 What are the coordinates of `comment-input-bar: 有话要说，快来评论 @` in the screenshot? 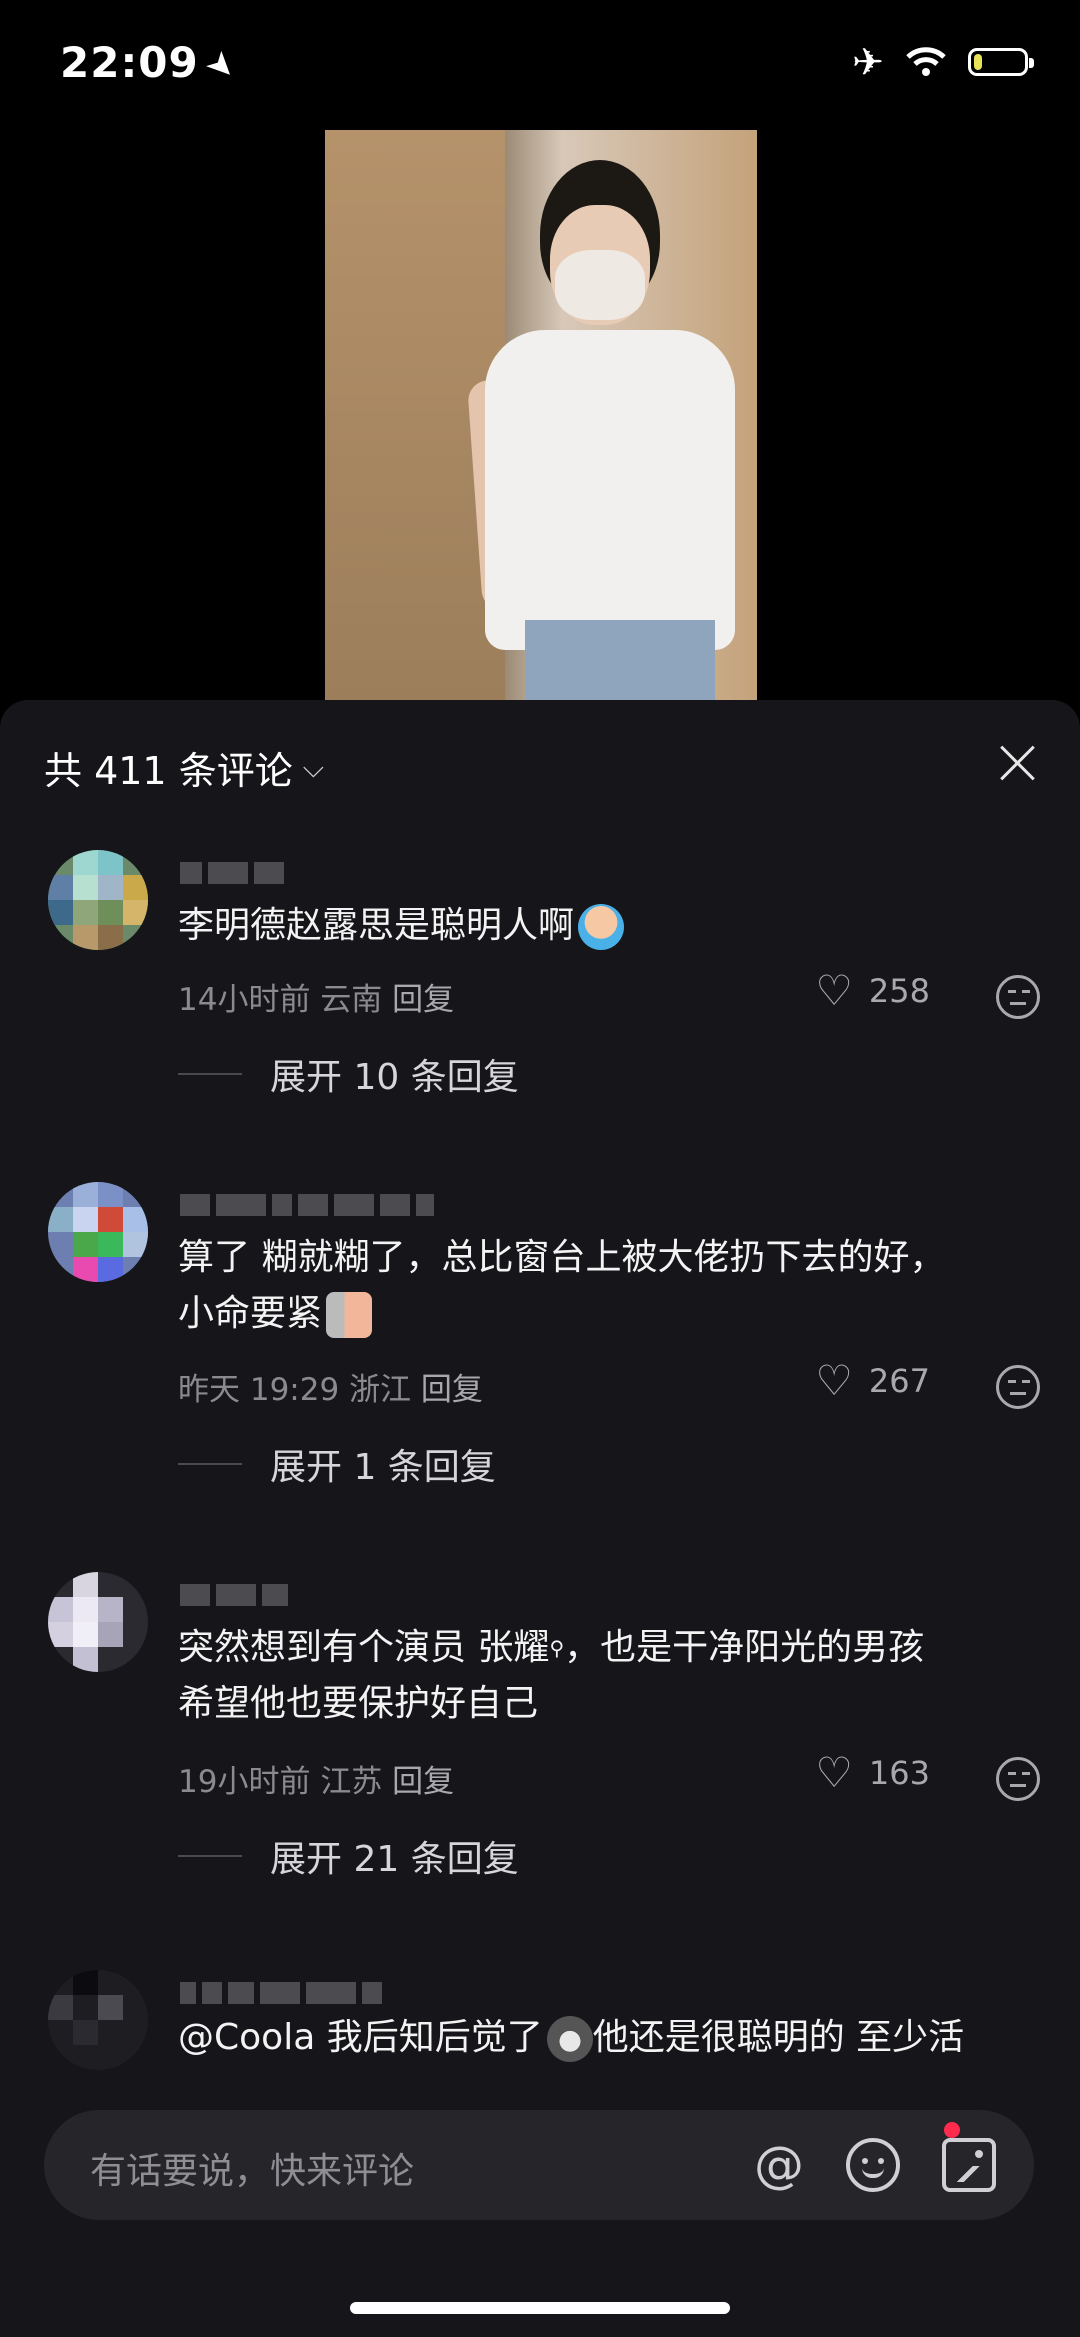 It's located at (539, 2165).